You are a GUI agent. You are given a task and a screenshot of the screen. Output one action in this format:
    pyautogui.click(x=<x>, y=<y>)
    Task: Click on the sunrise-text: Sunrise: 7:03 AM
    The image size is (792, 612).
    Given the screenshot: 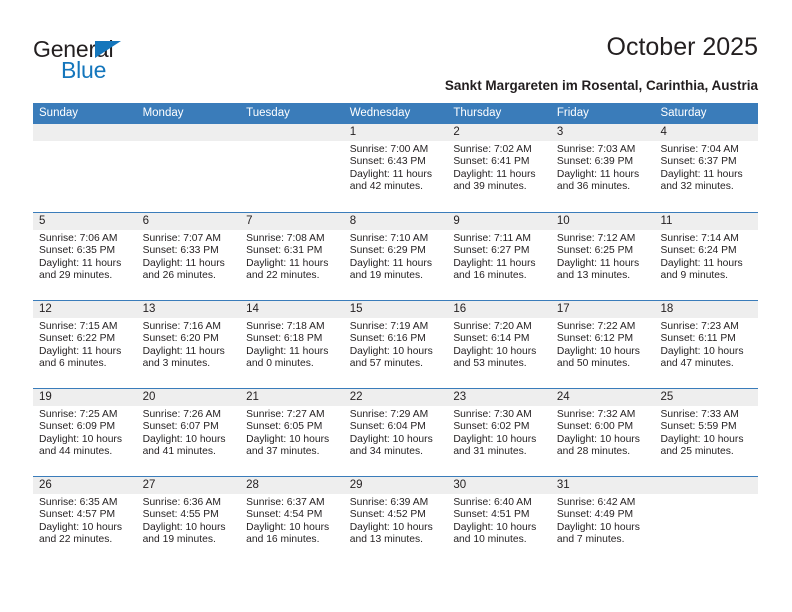 What is the action you would take?
    pyautogui.click(x=596, y=149)
    